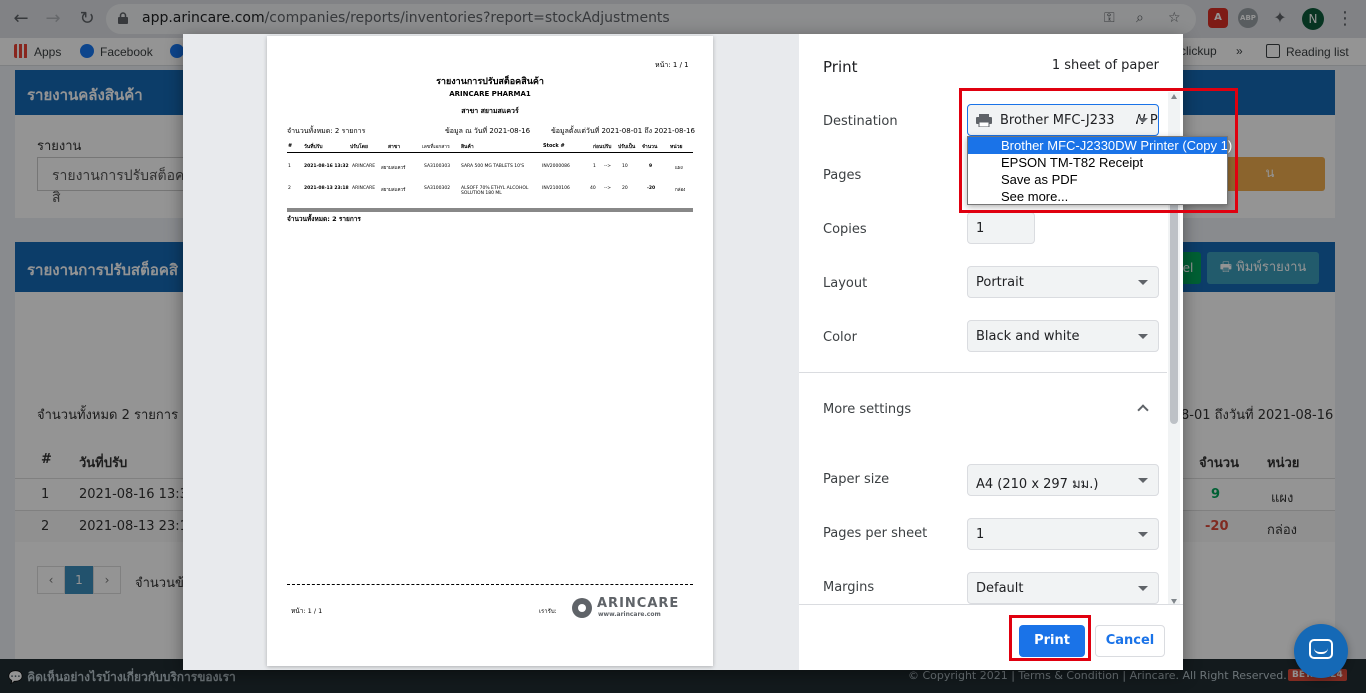 The height and width of the screenshot is (693, 1366). I want to click on preview-header: ก่อนปรับ, so click(602, 147).